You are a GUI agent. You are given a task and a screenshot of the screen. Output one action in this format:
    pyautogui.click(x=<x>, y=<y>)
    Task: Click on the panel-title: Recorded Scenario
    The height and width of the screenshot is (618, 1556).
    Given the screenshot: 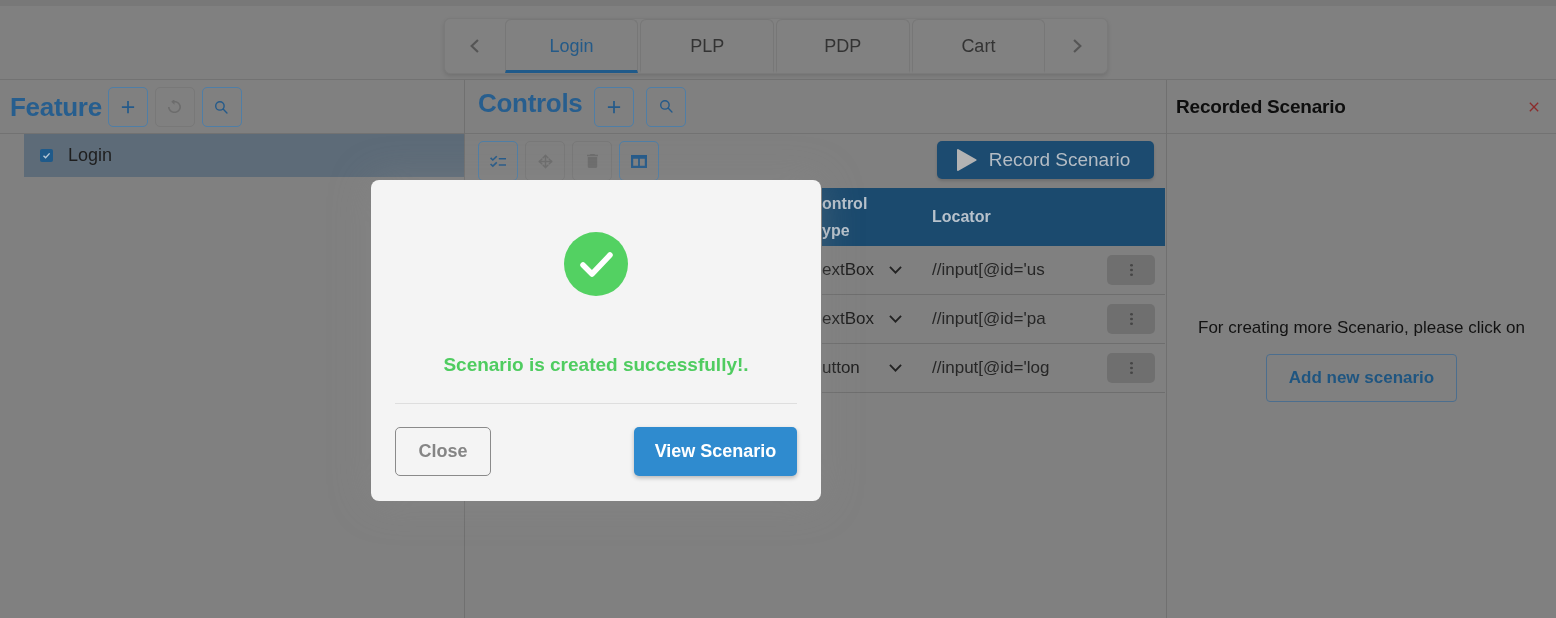 What is the action you would take?
    pyautogui.click(x=1261, y=106)
    